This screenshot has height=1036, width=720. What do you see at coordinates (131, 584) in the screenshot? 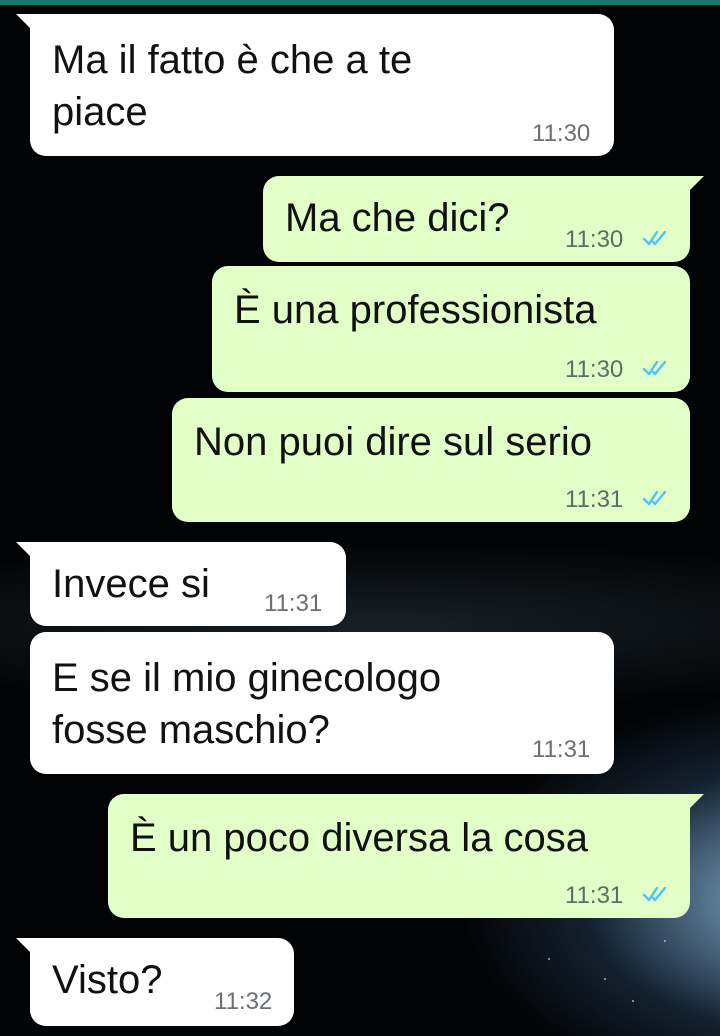
I see `message-text: Invece si` at bounding box center [131, 584].